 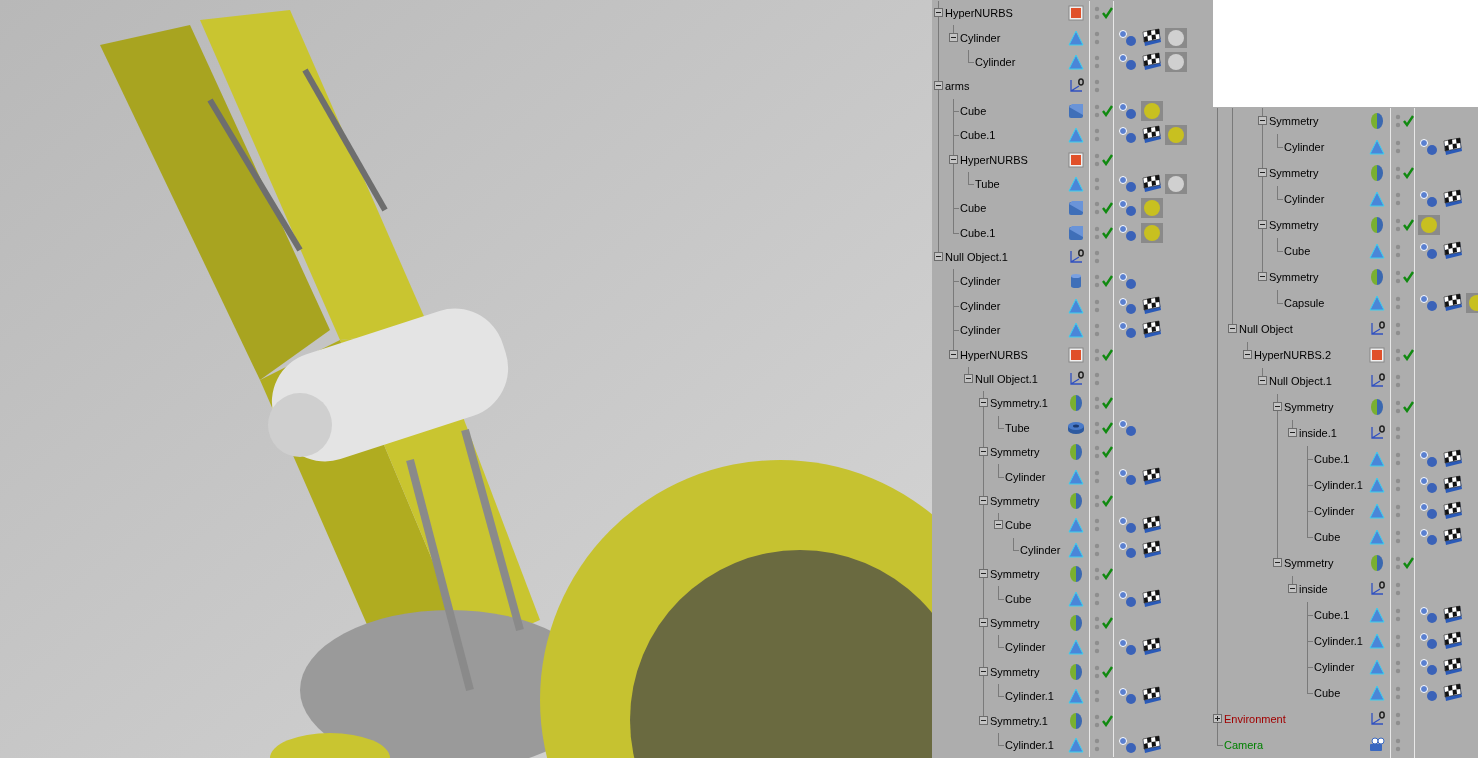 What do you see at coordinates (994, 354) in the screenshot?
I see `object-name: HyperNURBS` at bounding box center [994, 354].